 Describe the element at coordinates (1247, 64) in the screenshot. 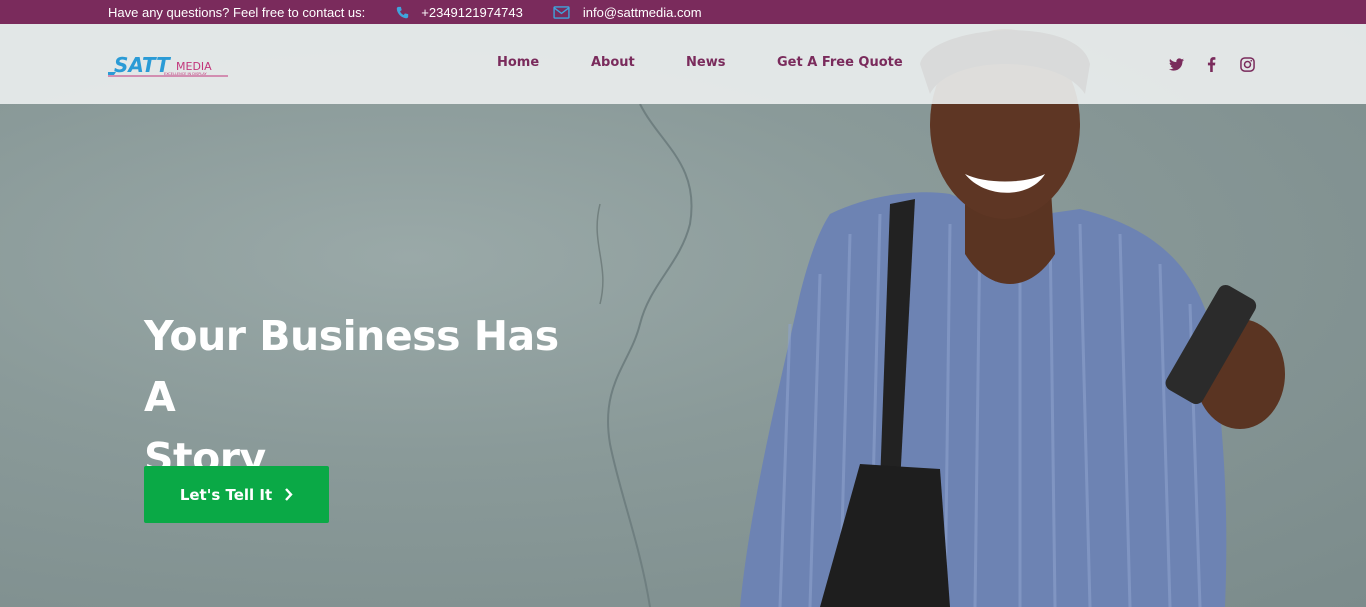

I see `instagram-icon` at that location.